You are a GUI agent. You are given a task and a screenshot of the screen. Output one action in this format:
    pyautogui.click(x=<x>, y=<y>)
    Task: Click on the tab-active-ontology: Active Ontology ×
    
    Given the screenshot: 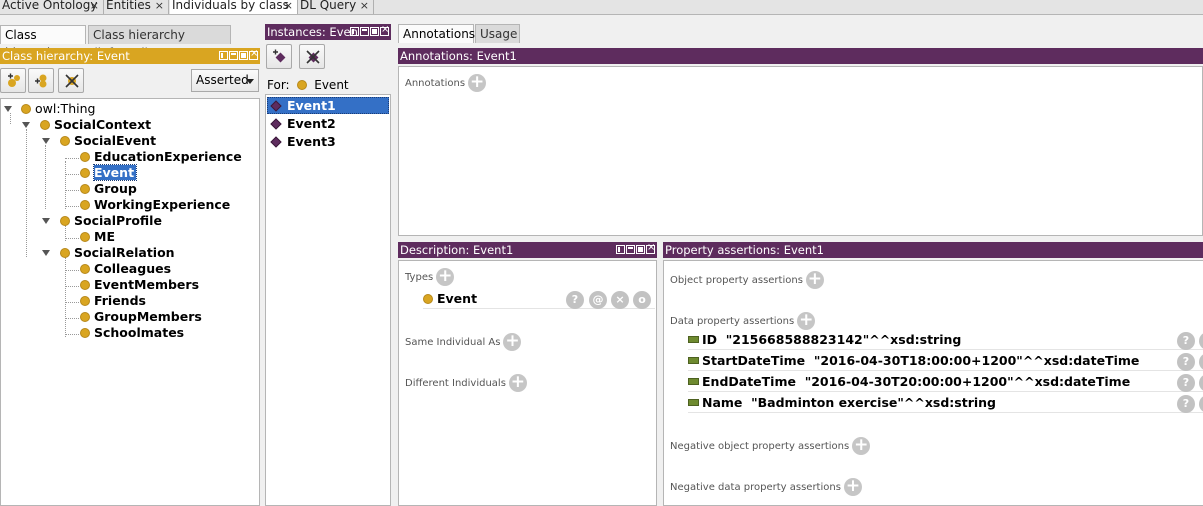 What is the action you would take?
    pyautogui.click(x=52, y=7)
    